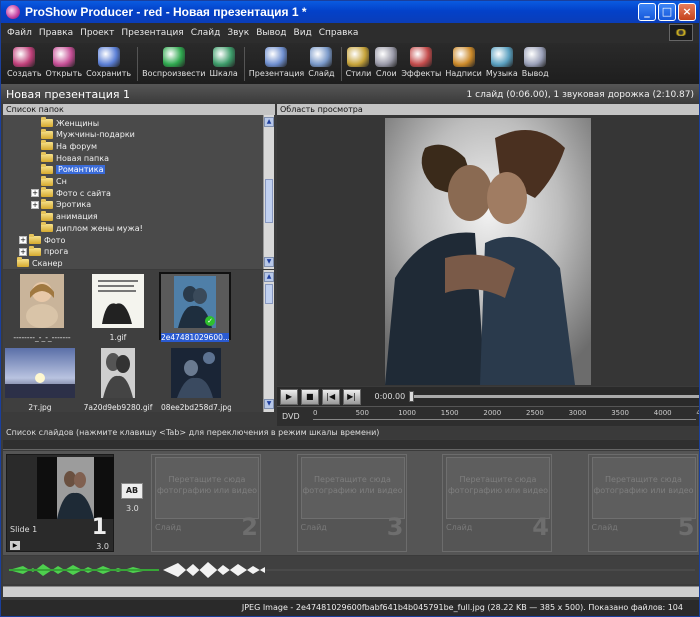 The height and width of the screenshot is (617, 700). Describe the element at coordinates (421, 62) in the screenshot. I see `toolbar-effects-button: Эффекты` at that location.